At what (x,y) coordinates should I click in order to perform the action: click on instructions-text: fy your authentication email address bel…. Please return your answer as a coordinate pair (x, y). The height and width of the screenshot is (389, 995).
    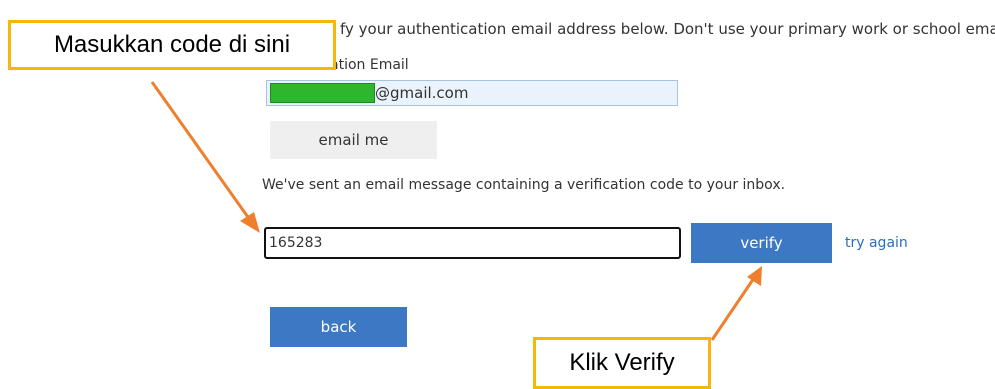
    Looking at the image, I should click on (667, 29).